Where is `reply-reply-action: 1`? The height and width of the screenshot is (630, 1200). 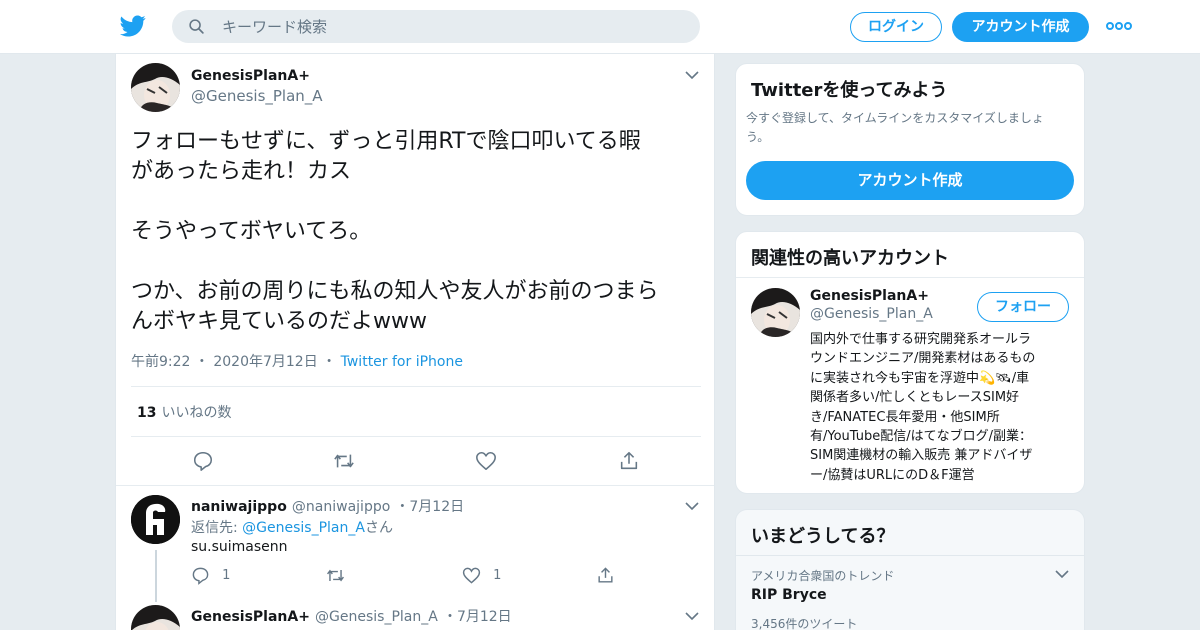
reply-reply-action: 1 is located at coordinates (210, 575).